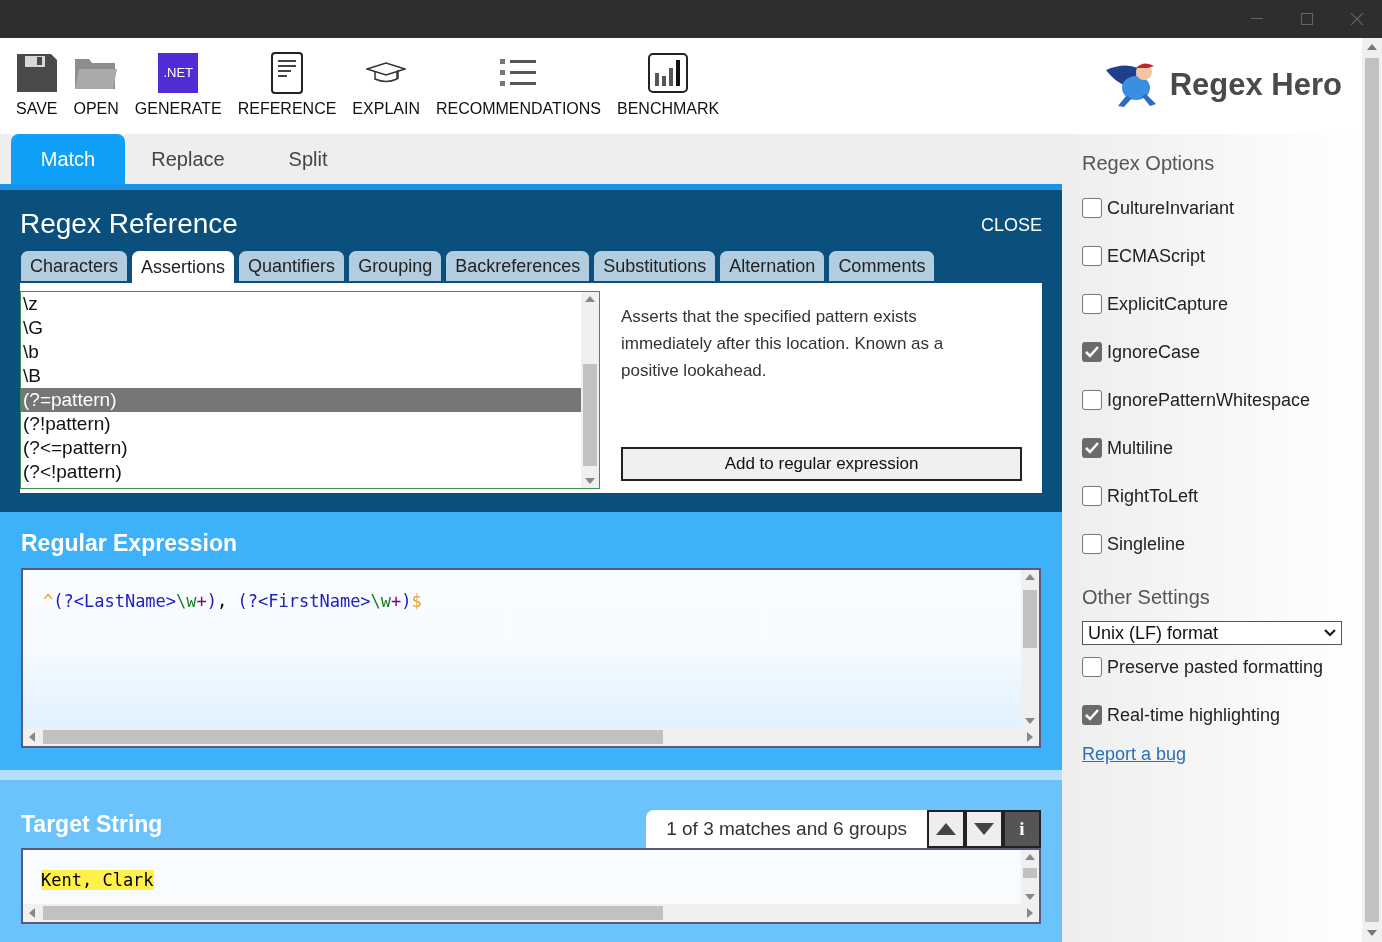  I want to click on bar-chart-icon, so click(668, 73).